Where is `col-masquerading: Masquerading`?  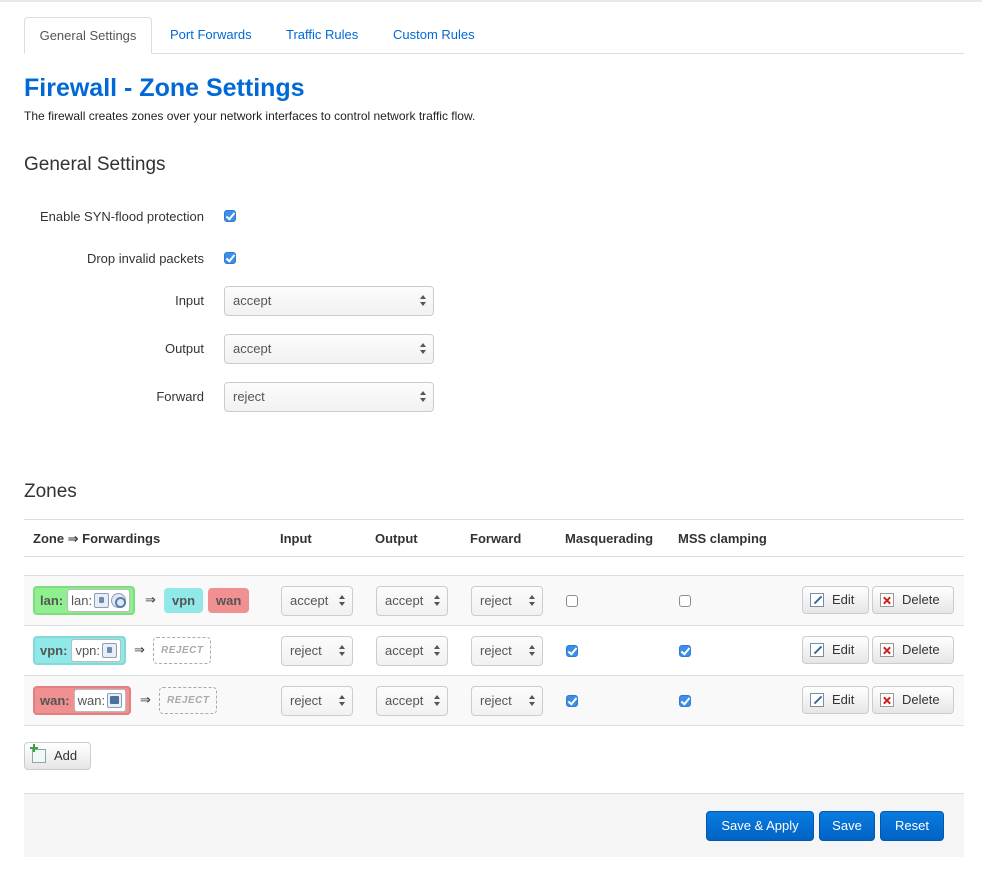
col-masquerading: Masquerading is located at coordinates (609, 538).